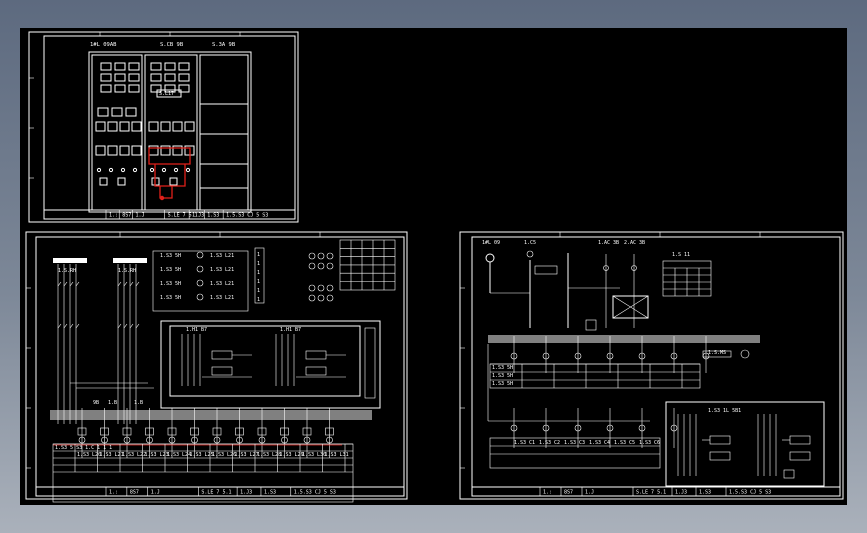 Image resolution: width=867 pixels, height=533 pixels. I want to click on source-tag-1: 1.S.RH, so click(67, 271).